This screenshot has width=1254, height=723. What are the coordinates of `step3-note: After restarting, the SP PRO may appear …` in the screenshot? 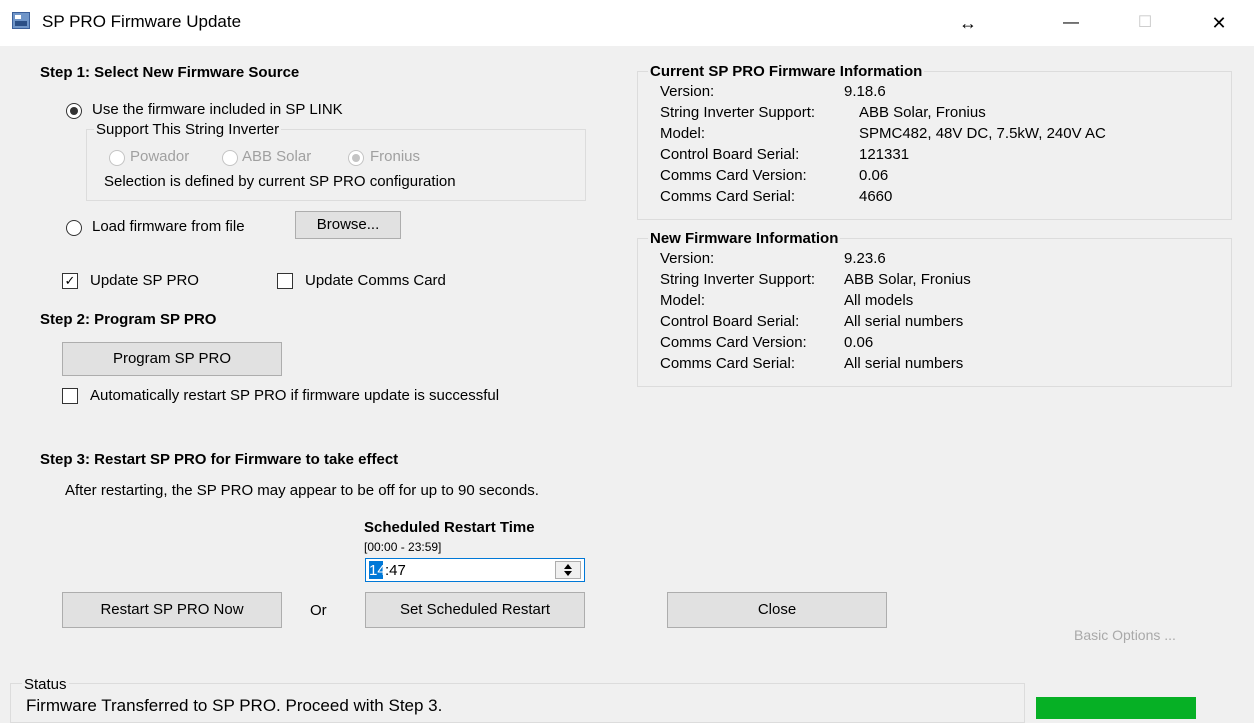 It's located at (302, 490).